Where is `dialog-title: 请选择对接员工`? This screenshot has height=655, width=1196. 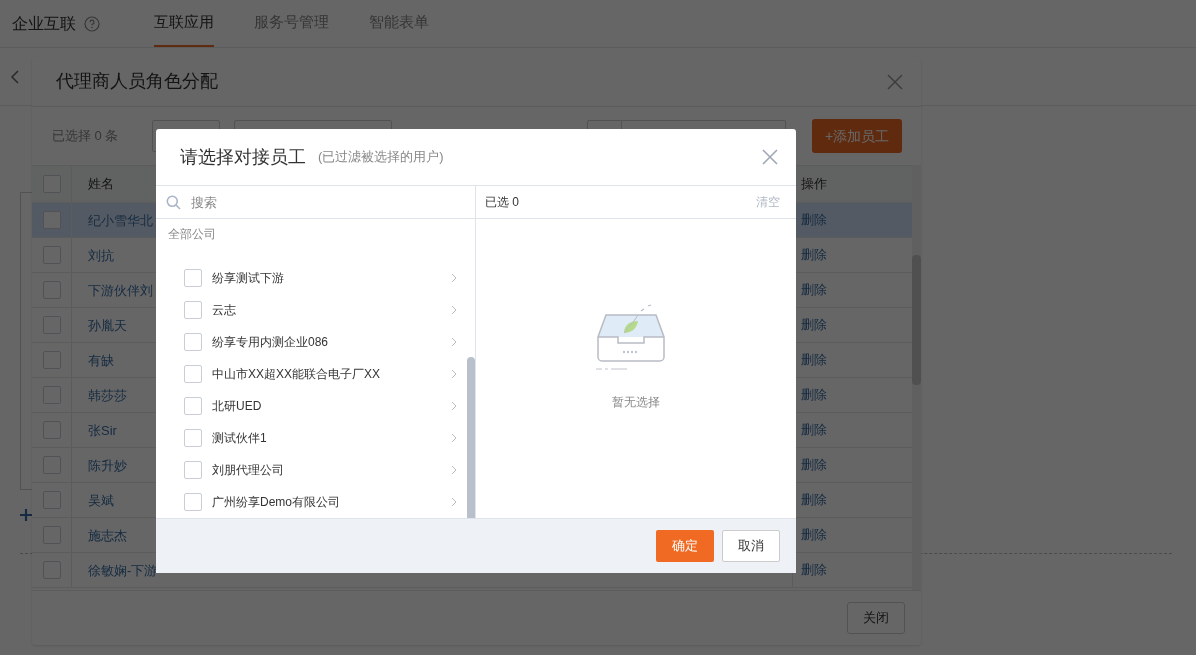 dialog-title: 请选择对接员工 is located at coordinates (243, 157).